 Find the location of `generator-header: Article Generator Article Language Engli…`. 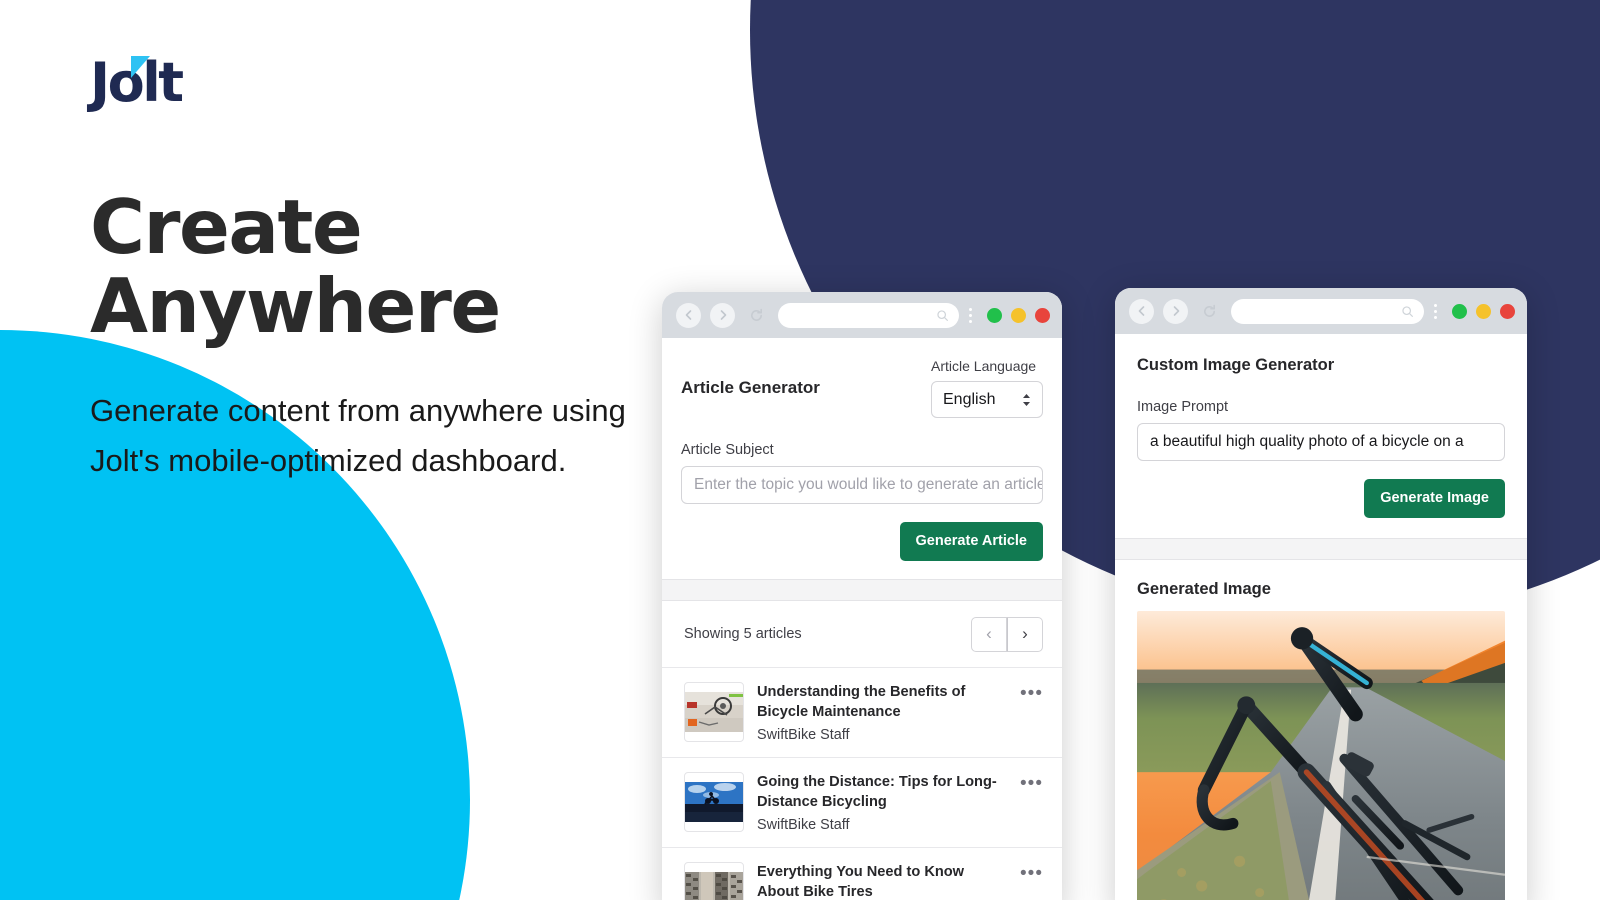

generator-header: Article Generator Article Language Engli… is located at coordinates (862, 388).